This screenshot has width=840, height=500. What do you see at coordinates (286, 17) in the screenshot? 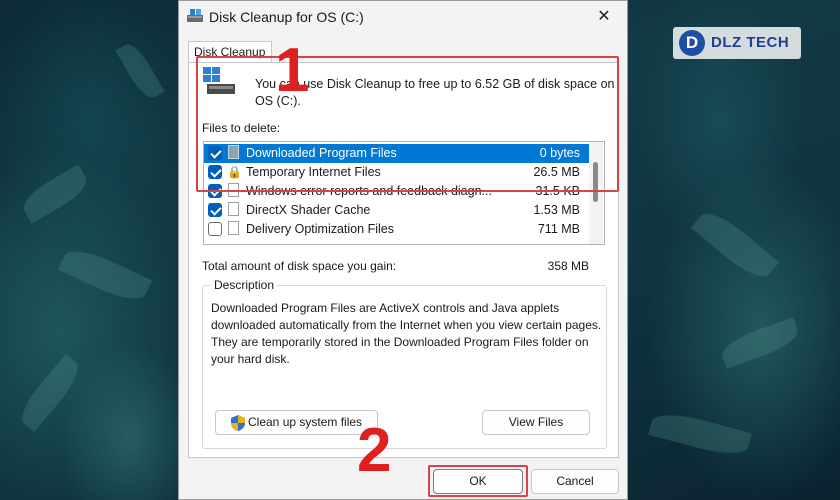
I see `window-title: Disk Cleanup for OS (C:)` at bounding box center [286, 17].